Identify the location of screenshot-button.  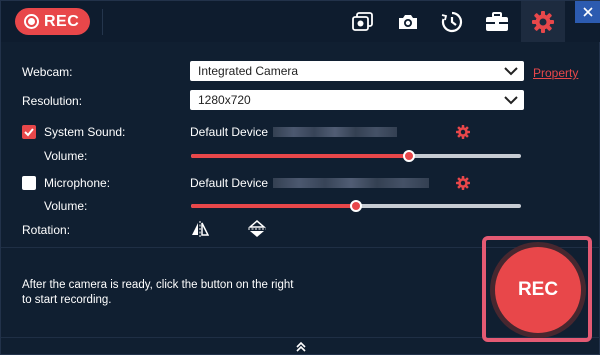
(408, 21).